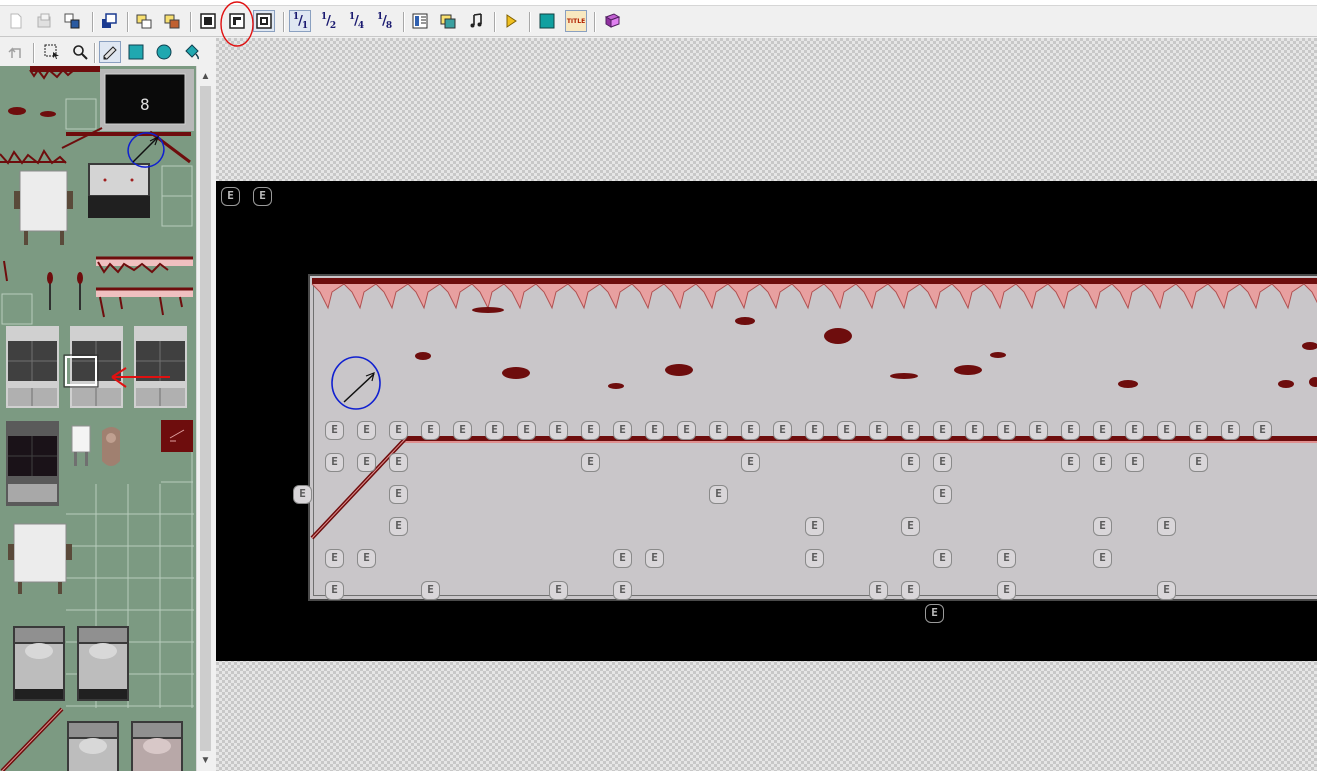 Image resolution: width=1317 pixels, height=771 pixels. I want to click on fill-tool-button, so click(192, 52).